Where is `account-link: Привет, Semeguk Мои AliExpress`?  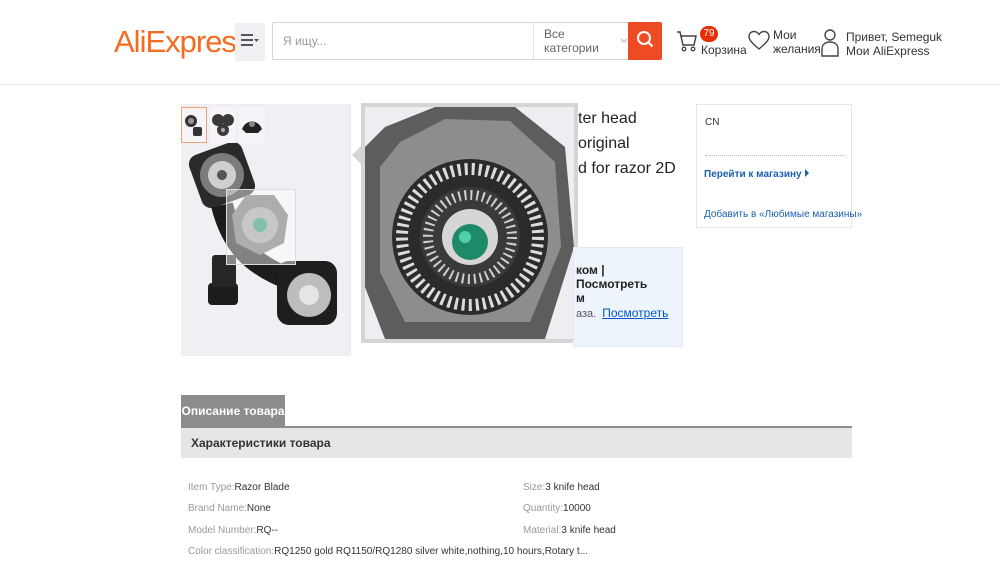 account-link: Привет, Semeguk Мои AliExpress is located at coordinates (881, 43).